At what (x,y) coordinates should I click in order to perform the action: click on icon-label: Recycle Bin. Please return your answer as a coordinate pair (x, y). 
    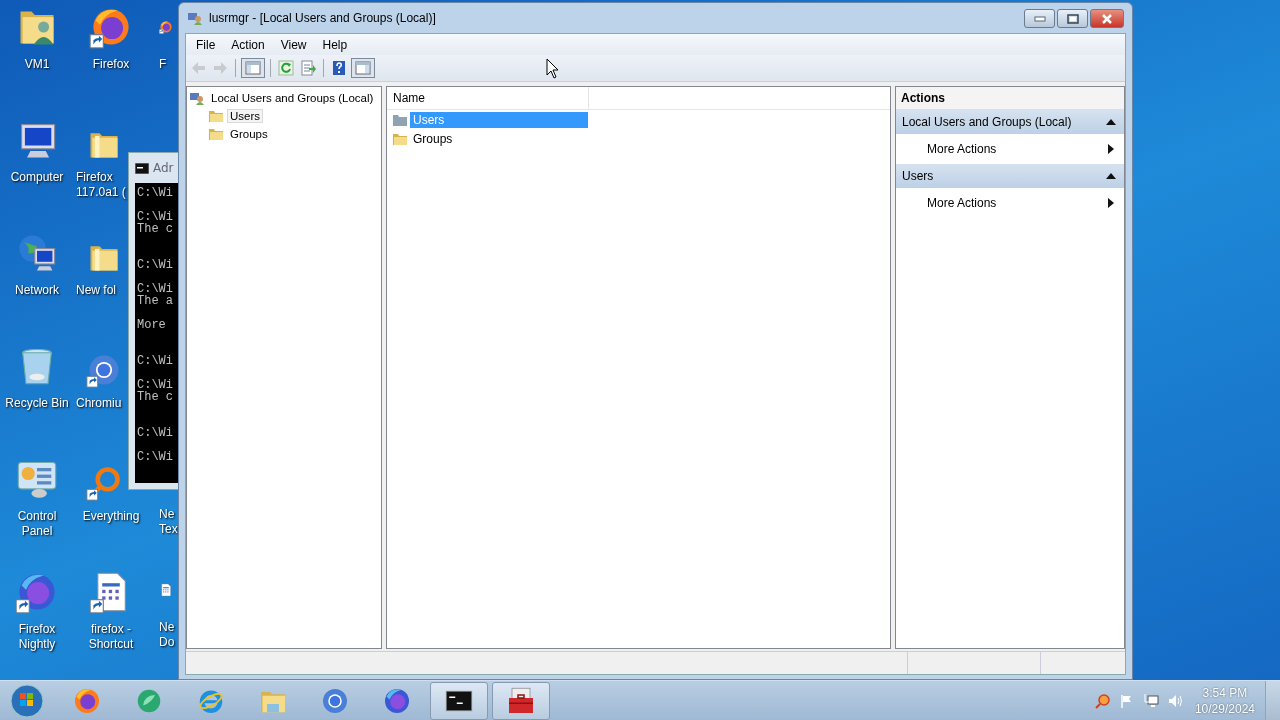
    Looking at the image, I should click on (37, 403).